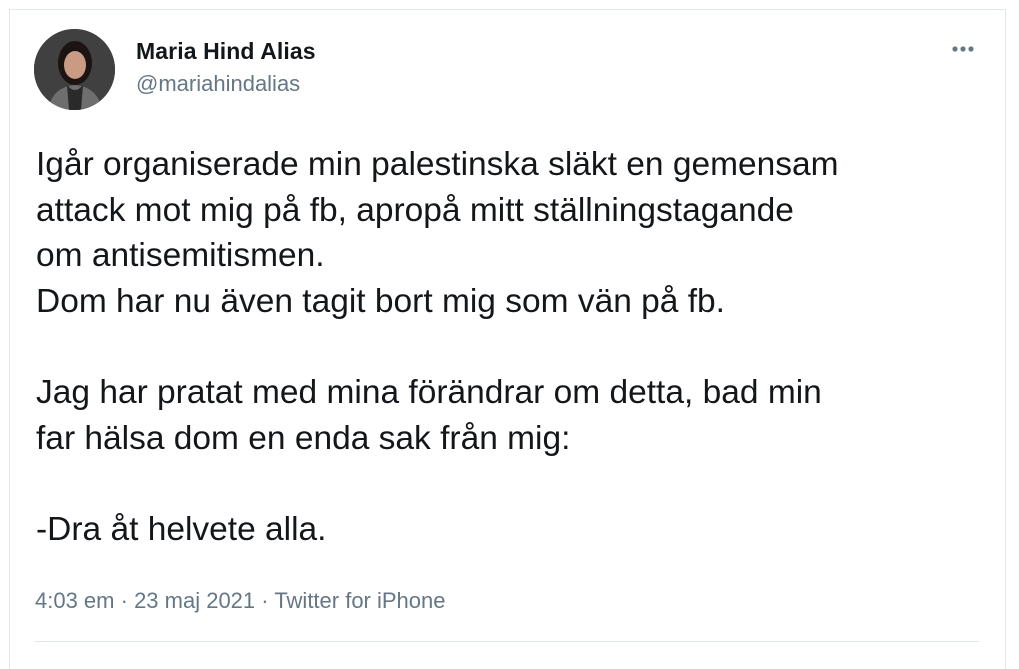 This screenshot has height=669, width=1019. What do you see at coordinates (507, 641) in the screenshot?
I see `divider` at bounding box center [507, 641].